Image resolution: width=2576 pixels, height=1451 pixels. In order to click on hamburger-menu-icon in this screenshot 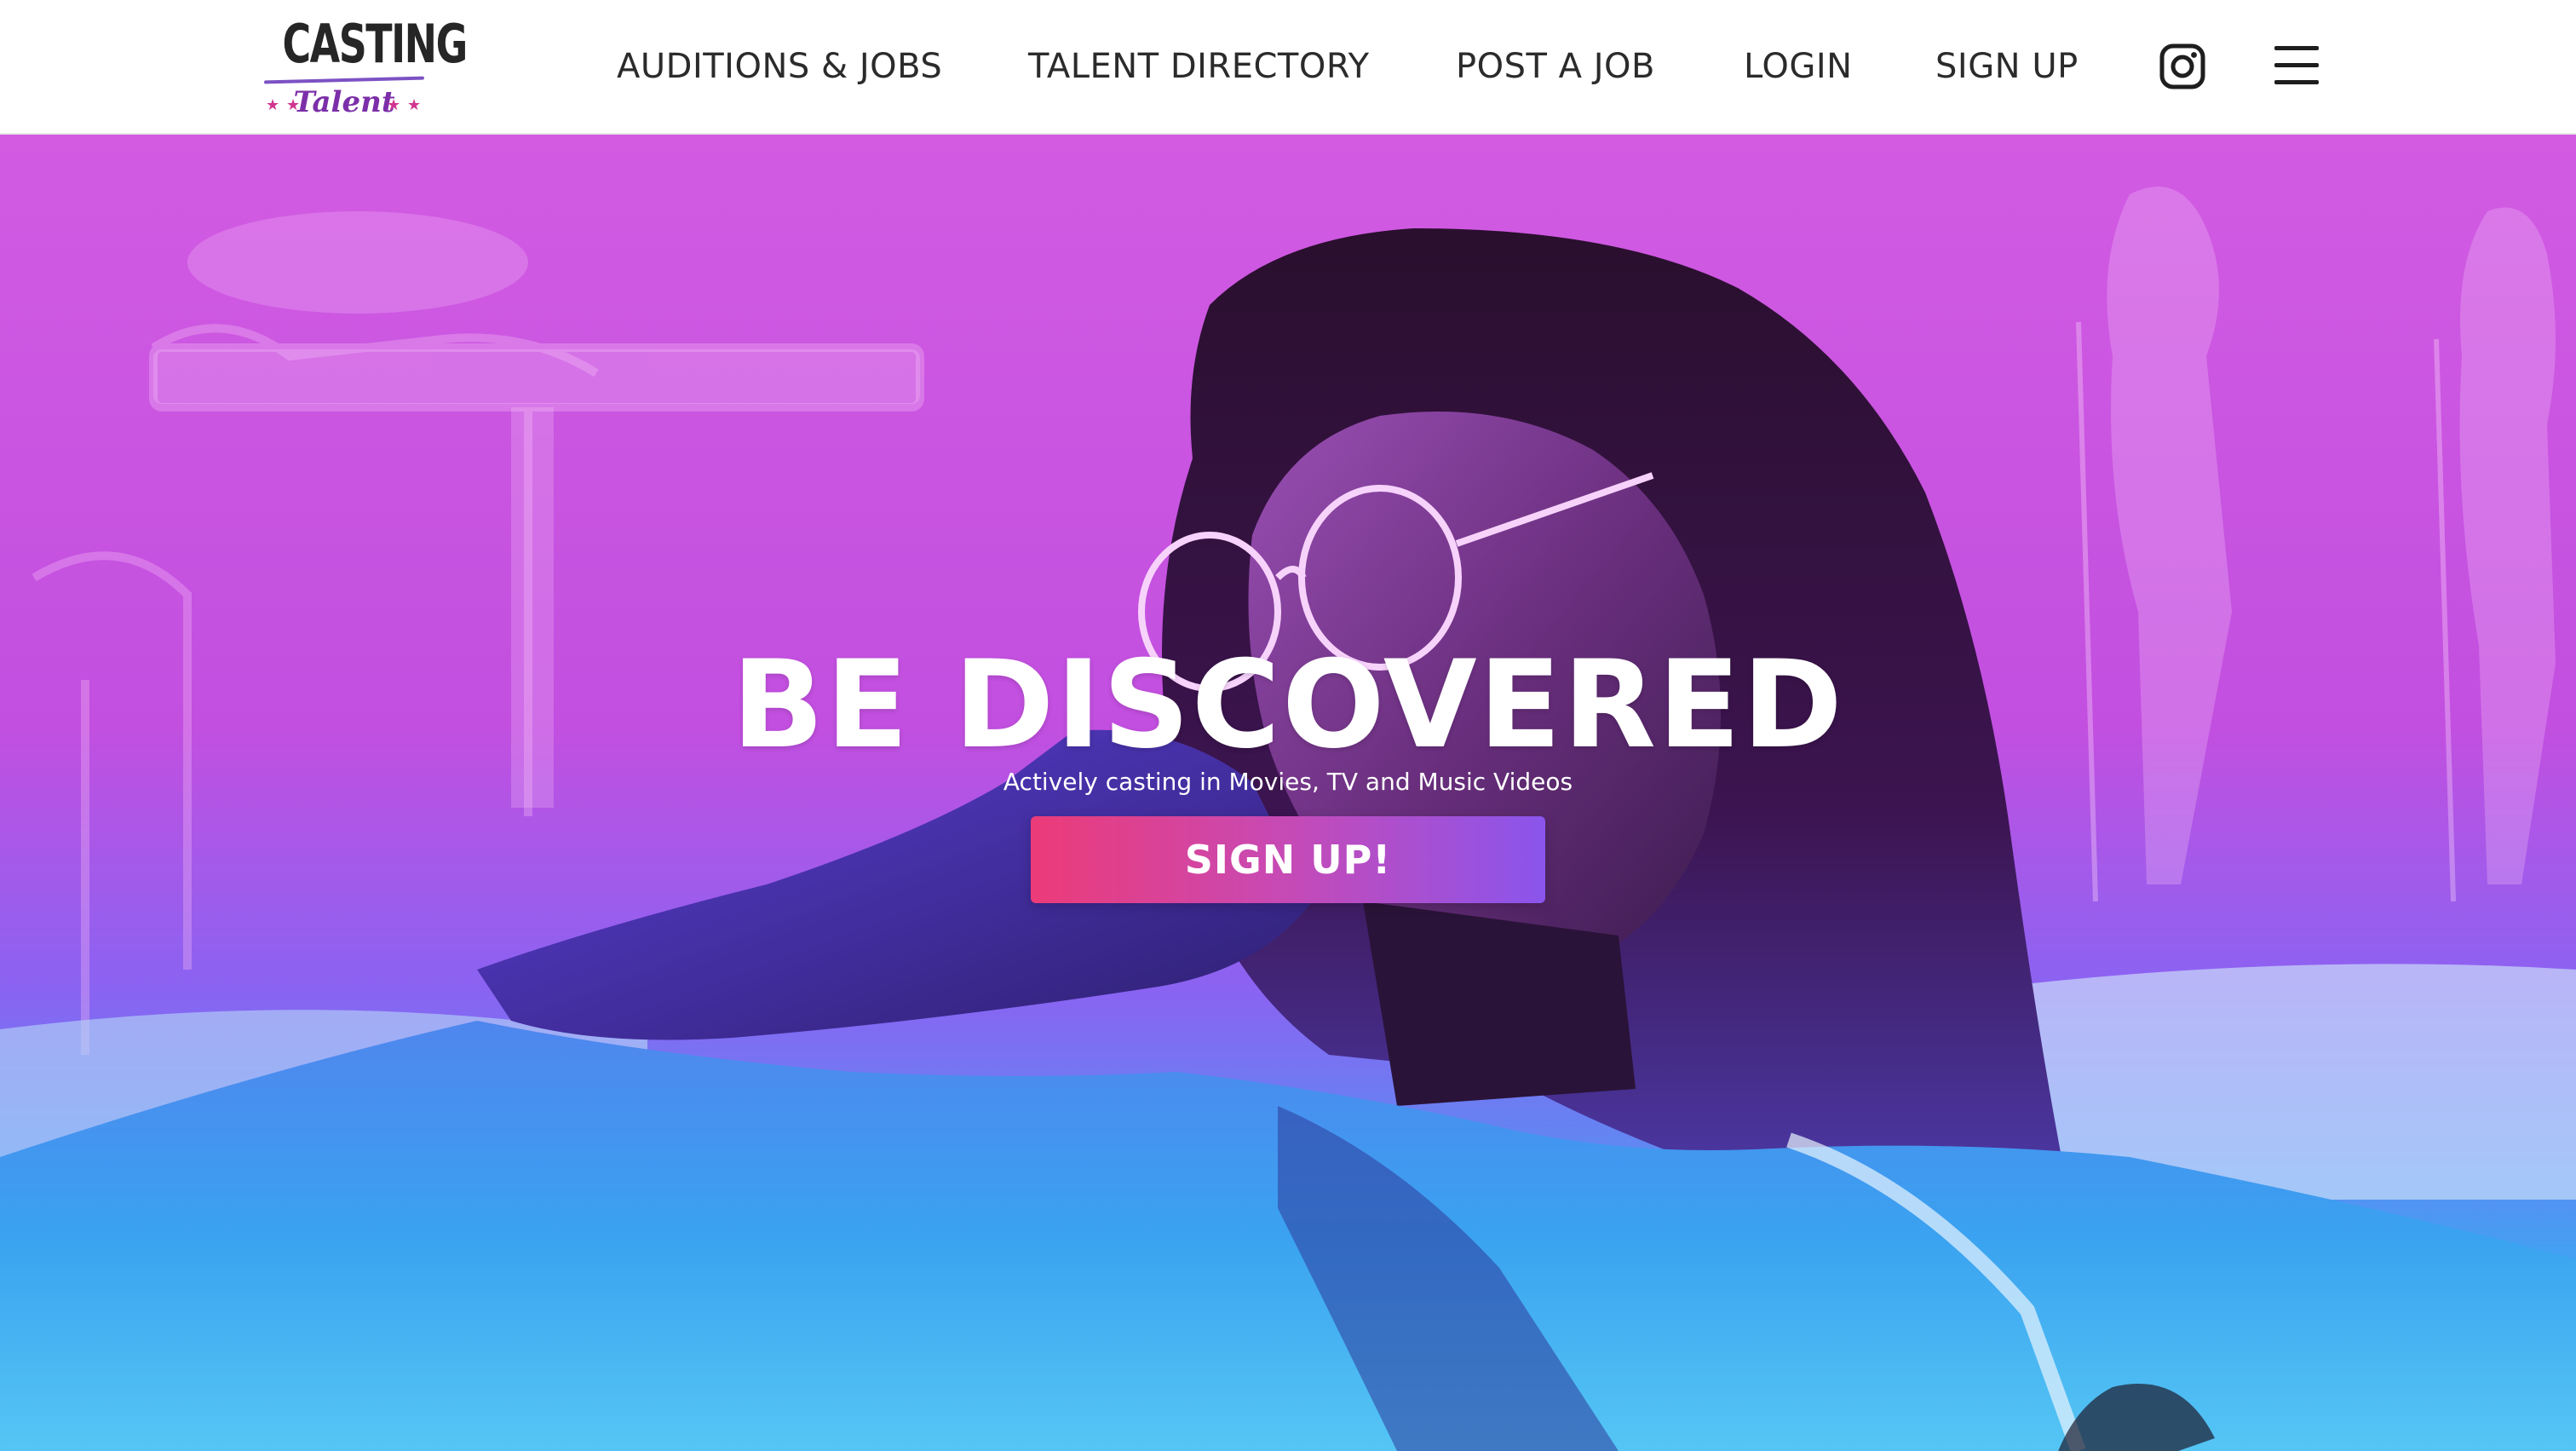, I will do `click(2297, 65)`.